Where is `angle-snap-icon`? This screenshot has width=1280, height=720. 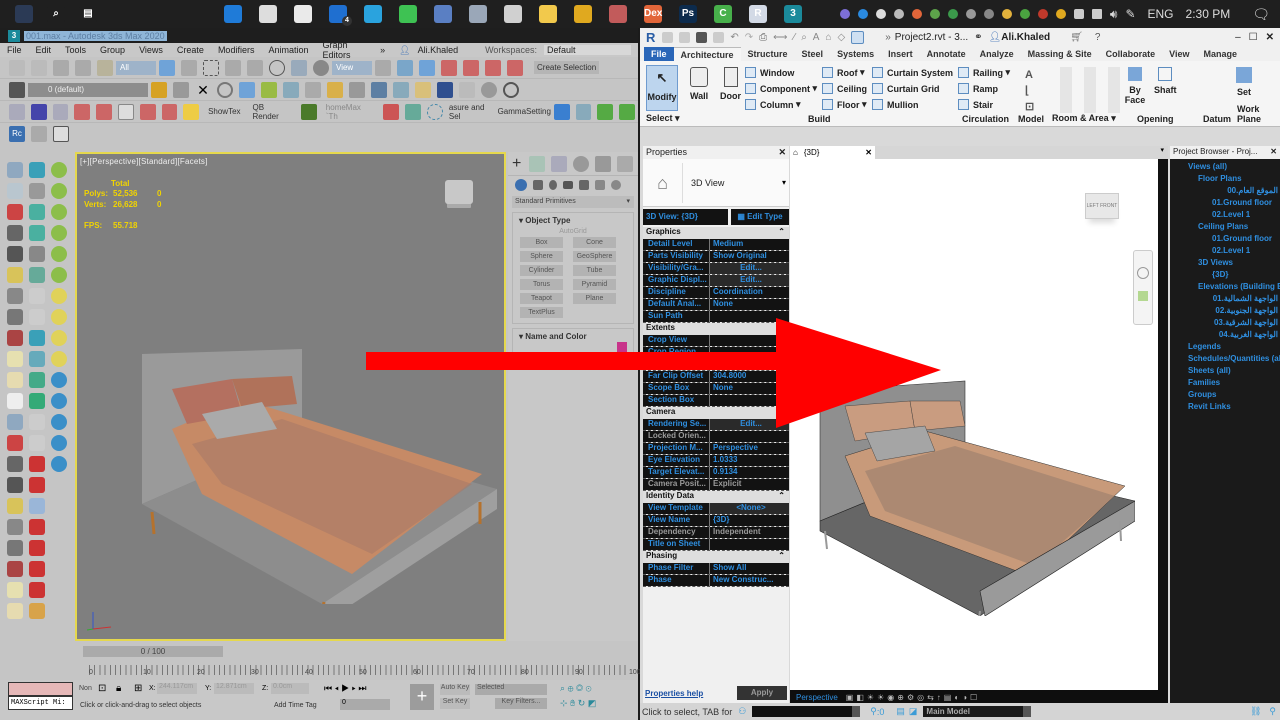
angle-snap-icon is located at coordinates (471, 67).